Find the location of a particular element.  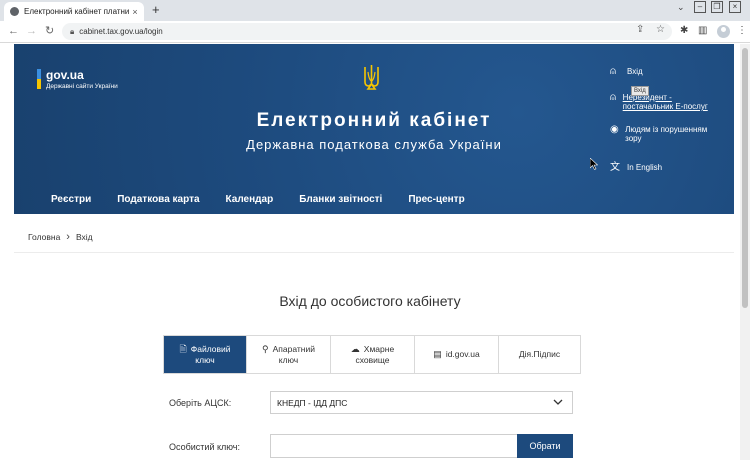

login-tooltip: Вхід is located at coordinates (640, 91).